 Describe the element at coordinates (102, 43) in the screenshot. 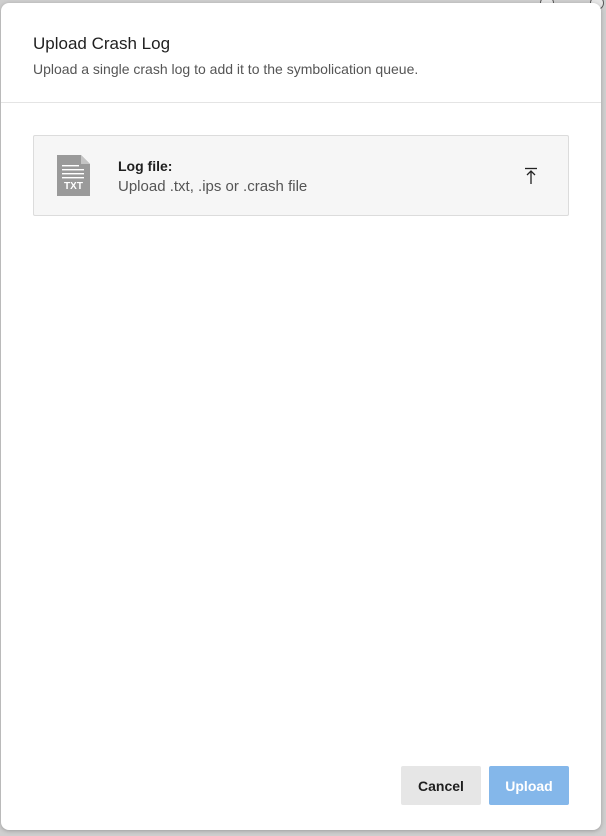

I see `dialog-title: Upload Crash Log` at that location.